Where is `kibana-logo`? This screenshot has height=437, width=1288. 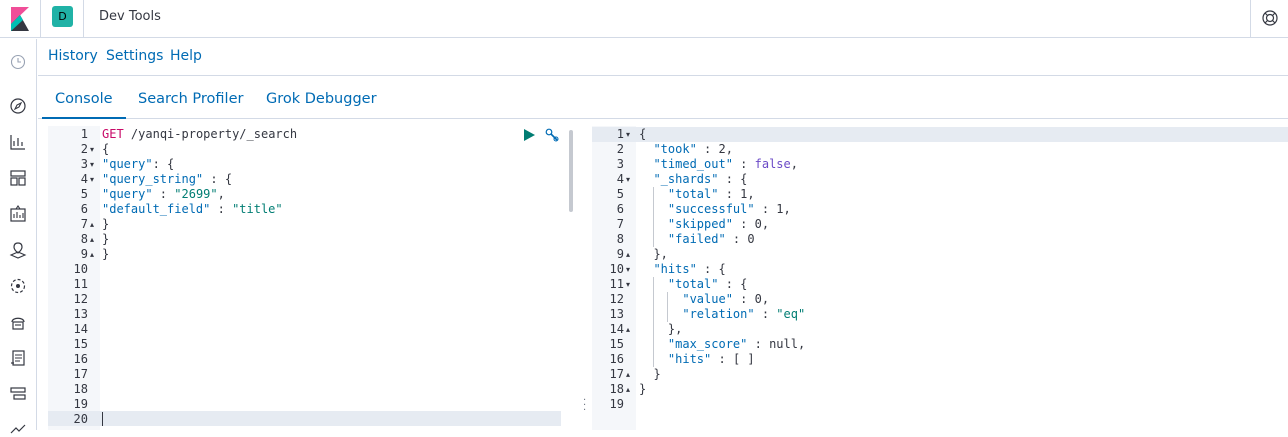
kibana-logo is located at coordinates (20, 19).